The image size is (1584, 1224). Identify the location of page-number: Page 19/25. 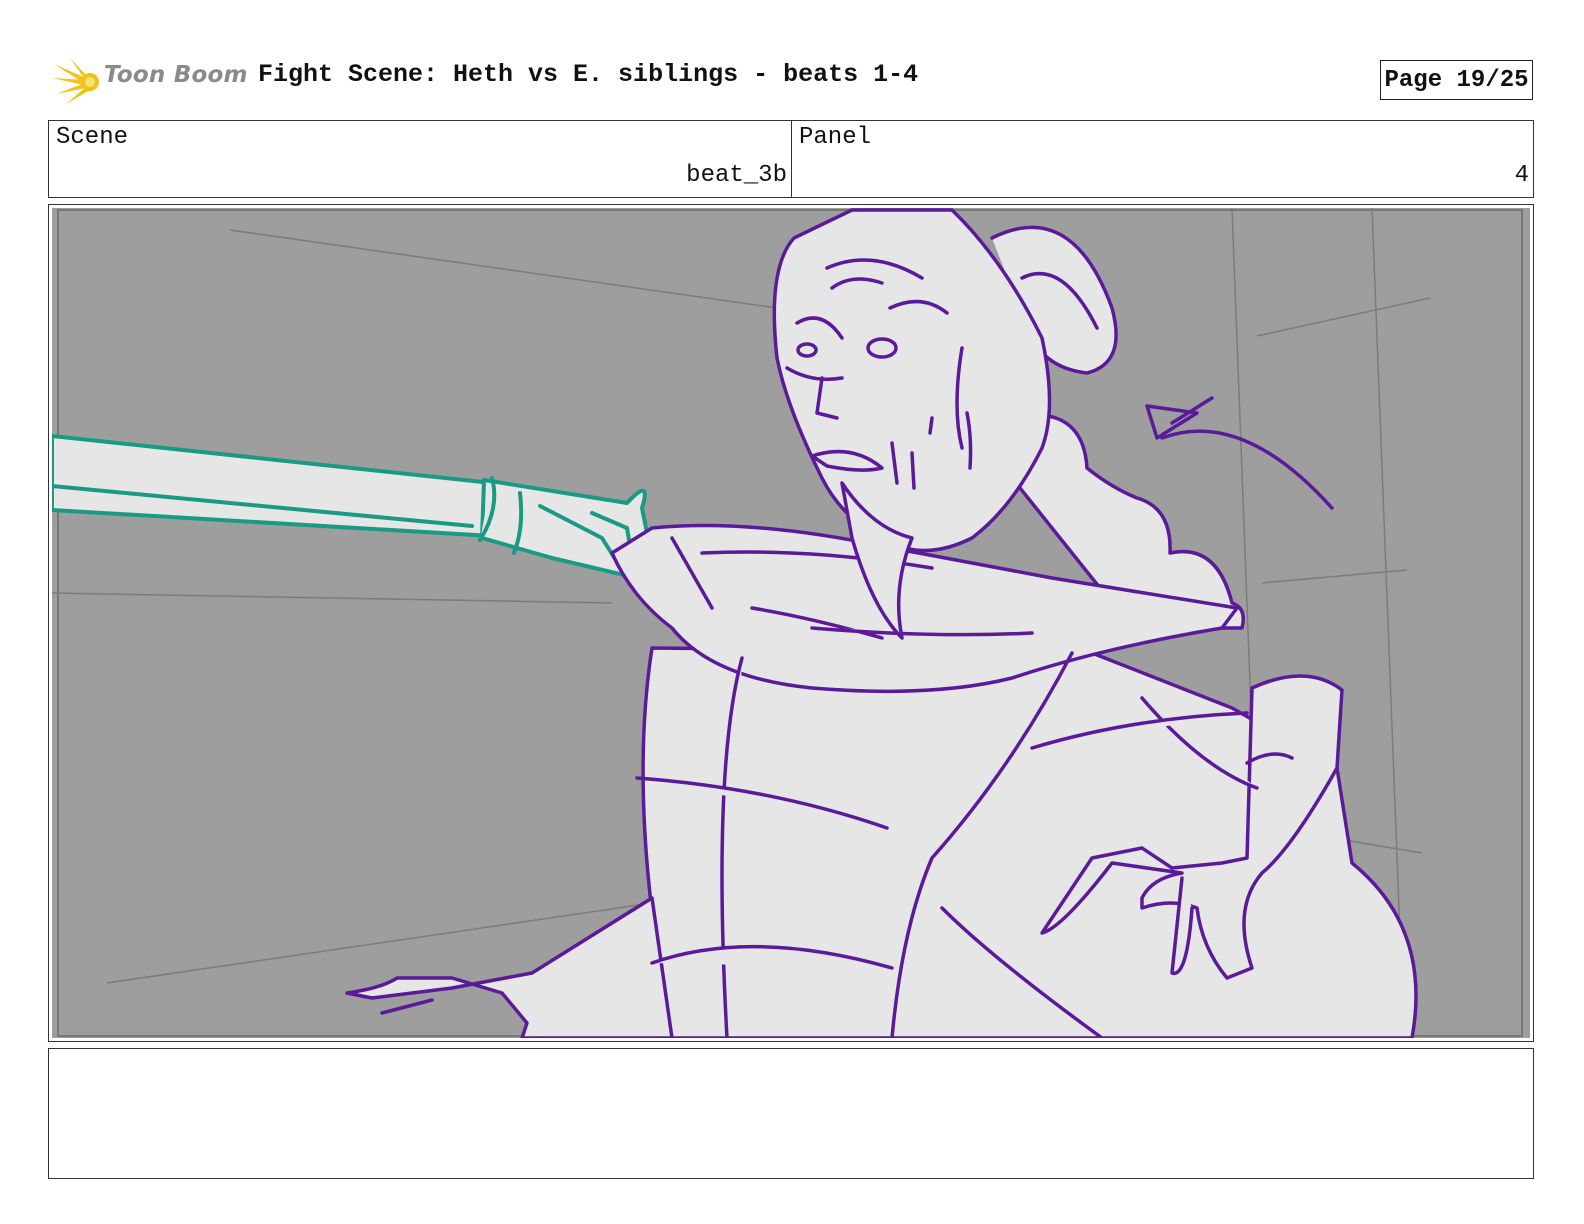
(1456, 80).